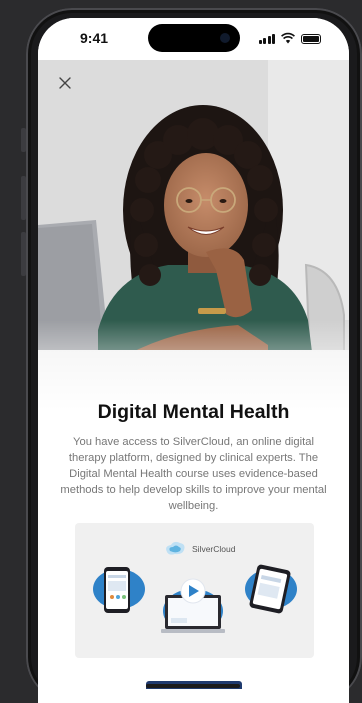  Describe the element at coordinates (23, 140) in the screenshot. I see `mute-switch` at that location.